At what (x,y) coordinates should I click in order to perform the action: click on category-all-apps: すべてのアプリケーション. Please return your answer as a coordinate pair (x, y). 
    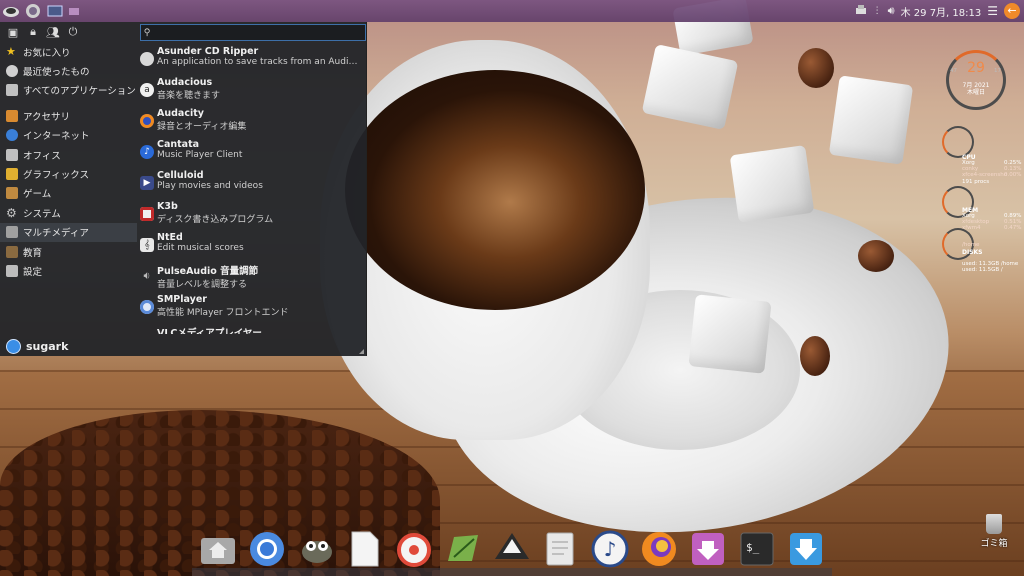
    Looking at the image, I should click on (68, 90).